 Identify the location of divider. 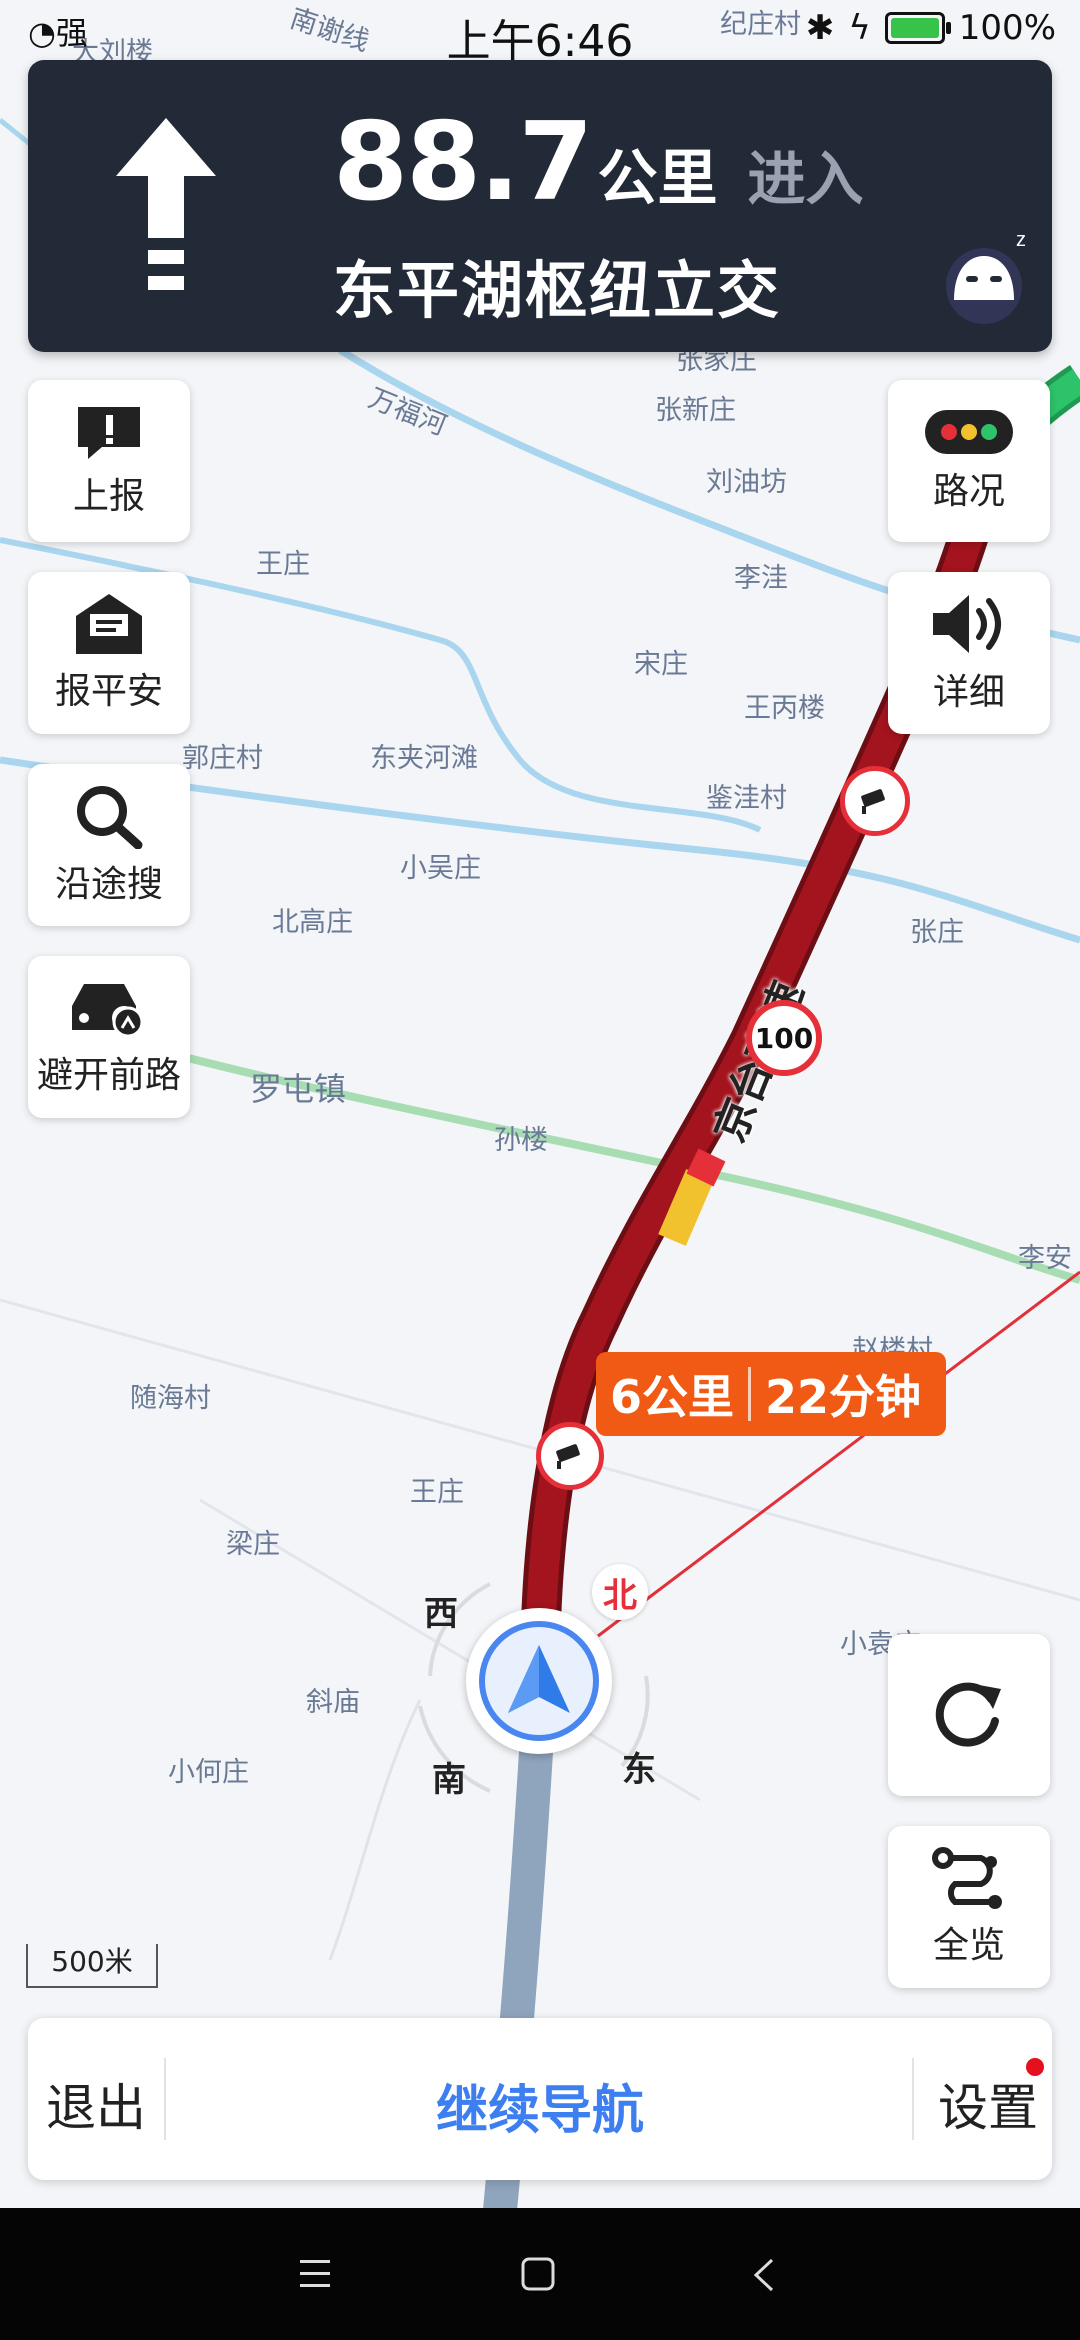
(913, 2099).